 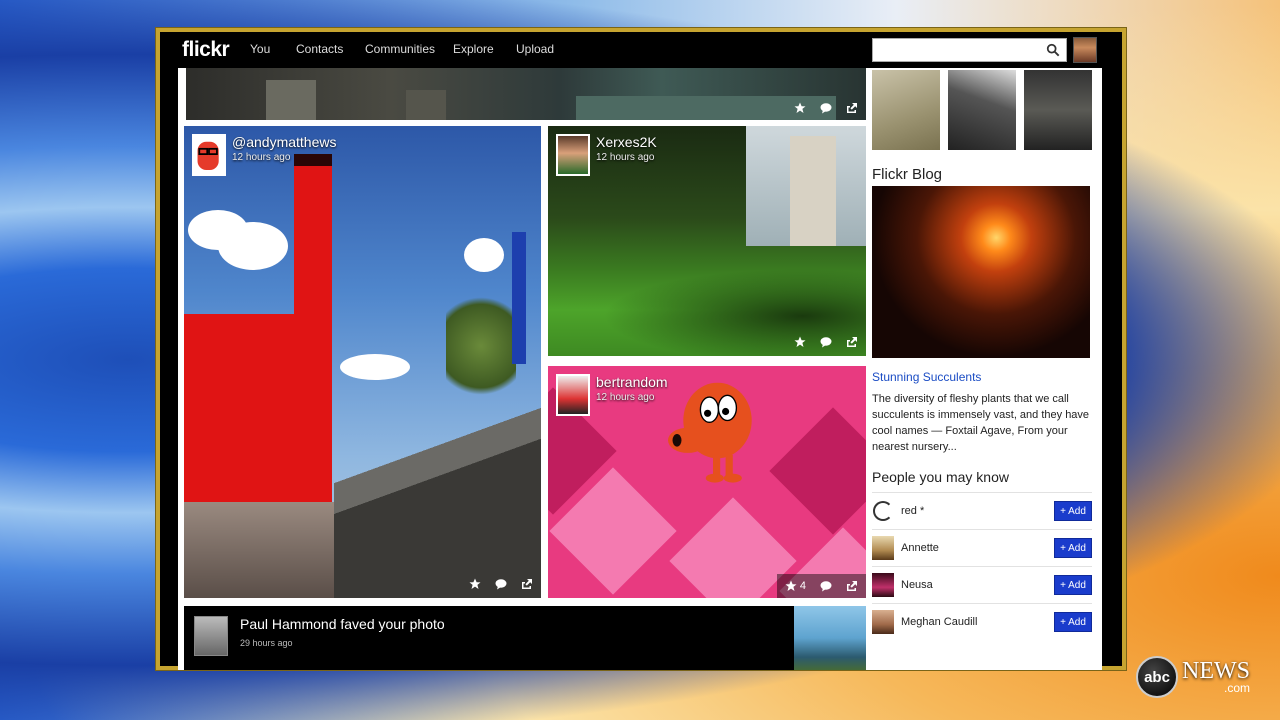 I want to click on search-icon, so click(x=1053, y=50).